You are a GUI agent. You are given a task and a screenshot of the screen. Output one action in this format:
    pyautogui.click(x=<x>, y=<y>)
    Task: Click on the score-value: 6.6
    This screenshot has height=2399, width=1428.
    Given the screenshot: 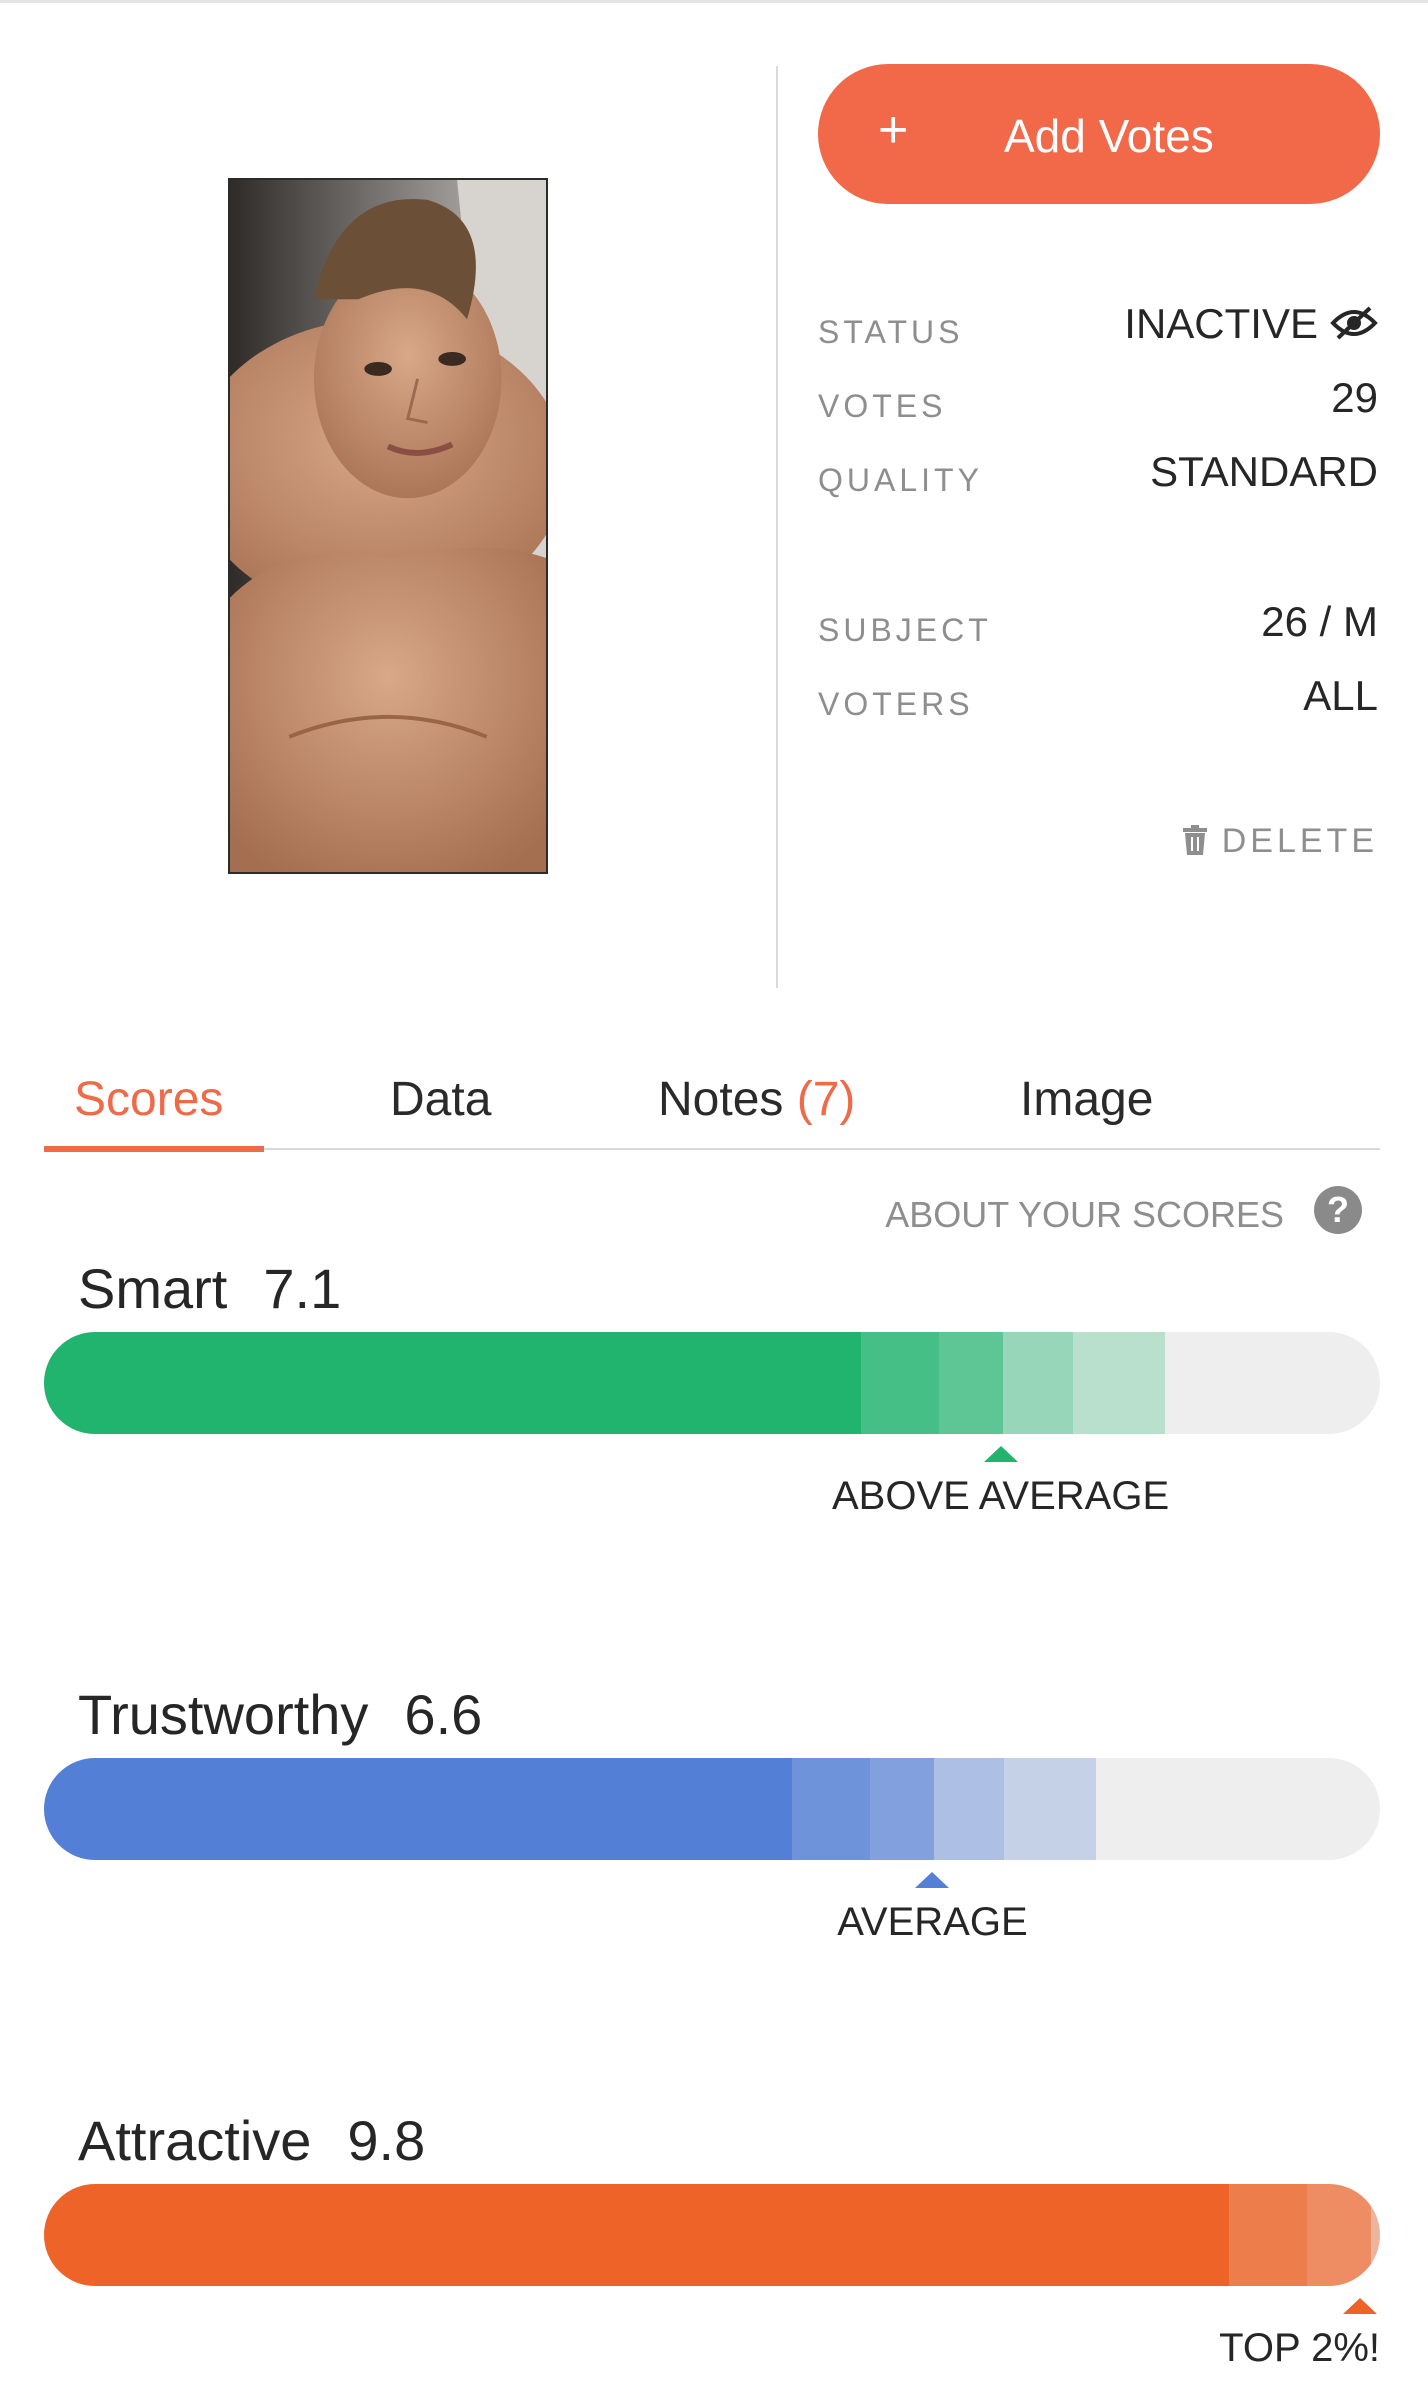 What is the action you would take?
    pyautogui.click(x=443, y=1714)
    